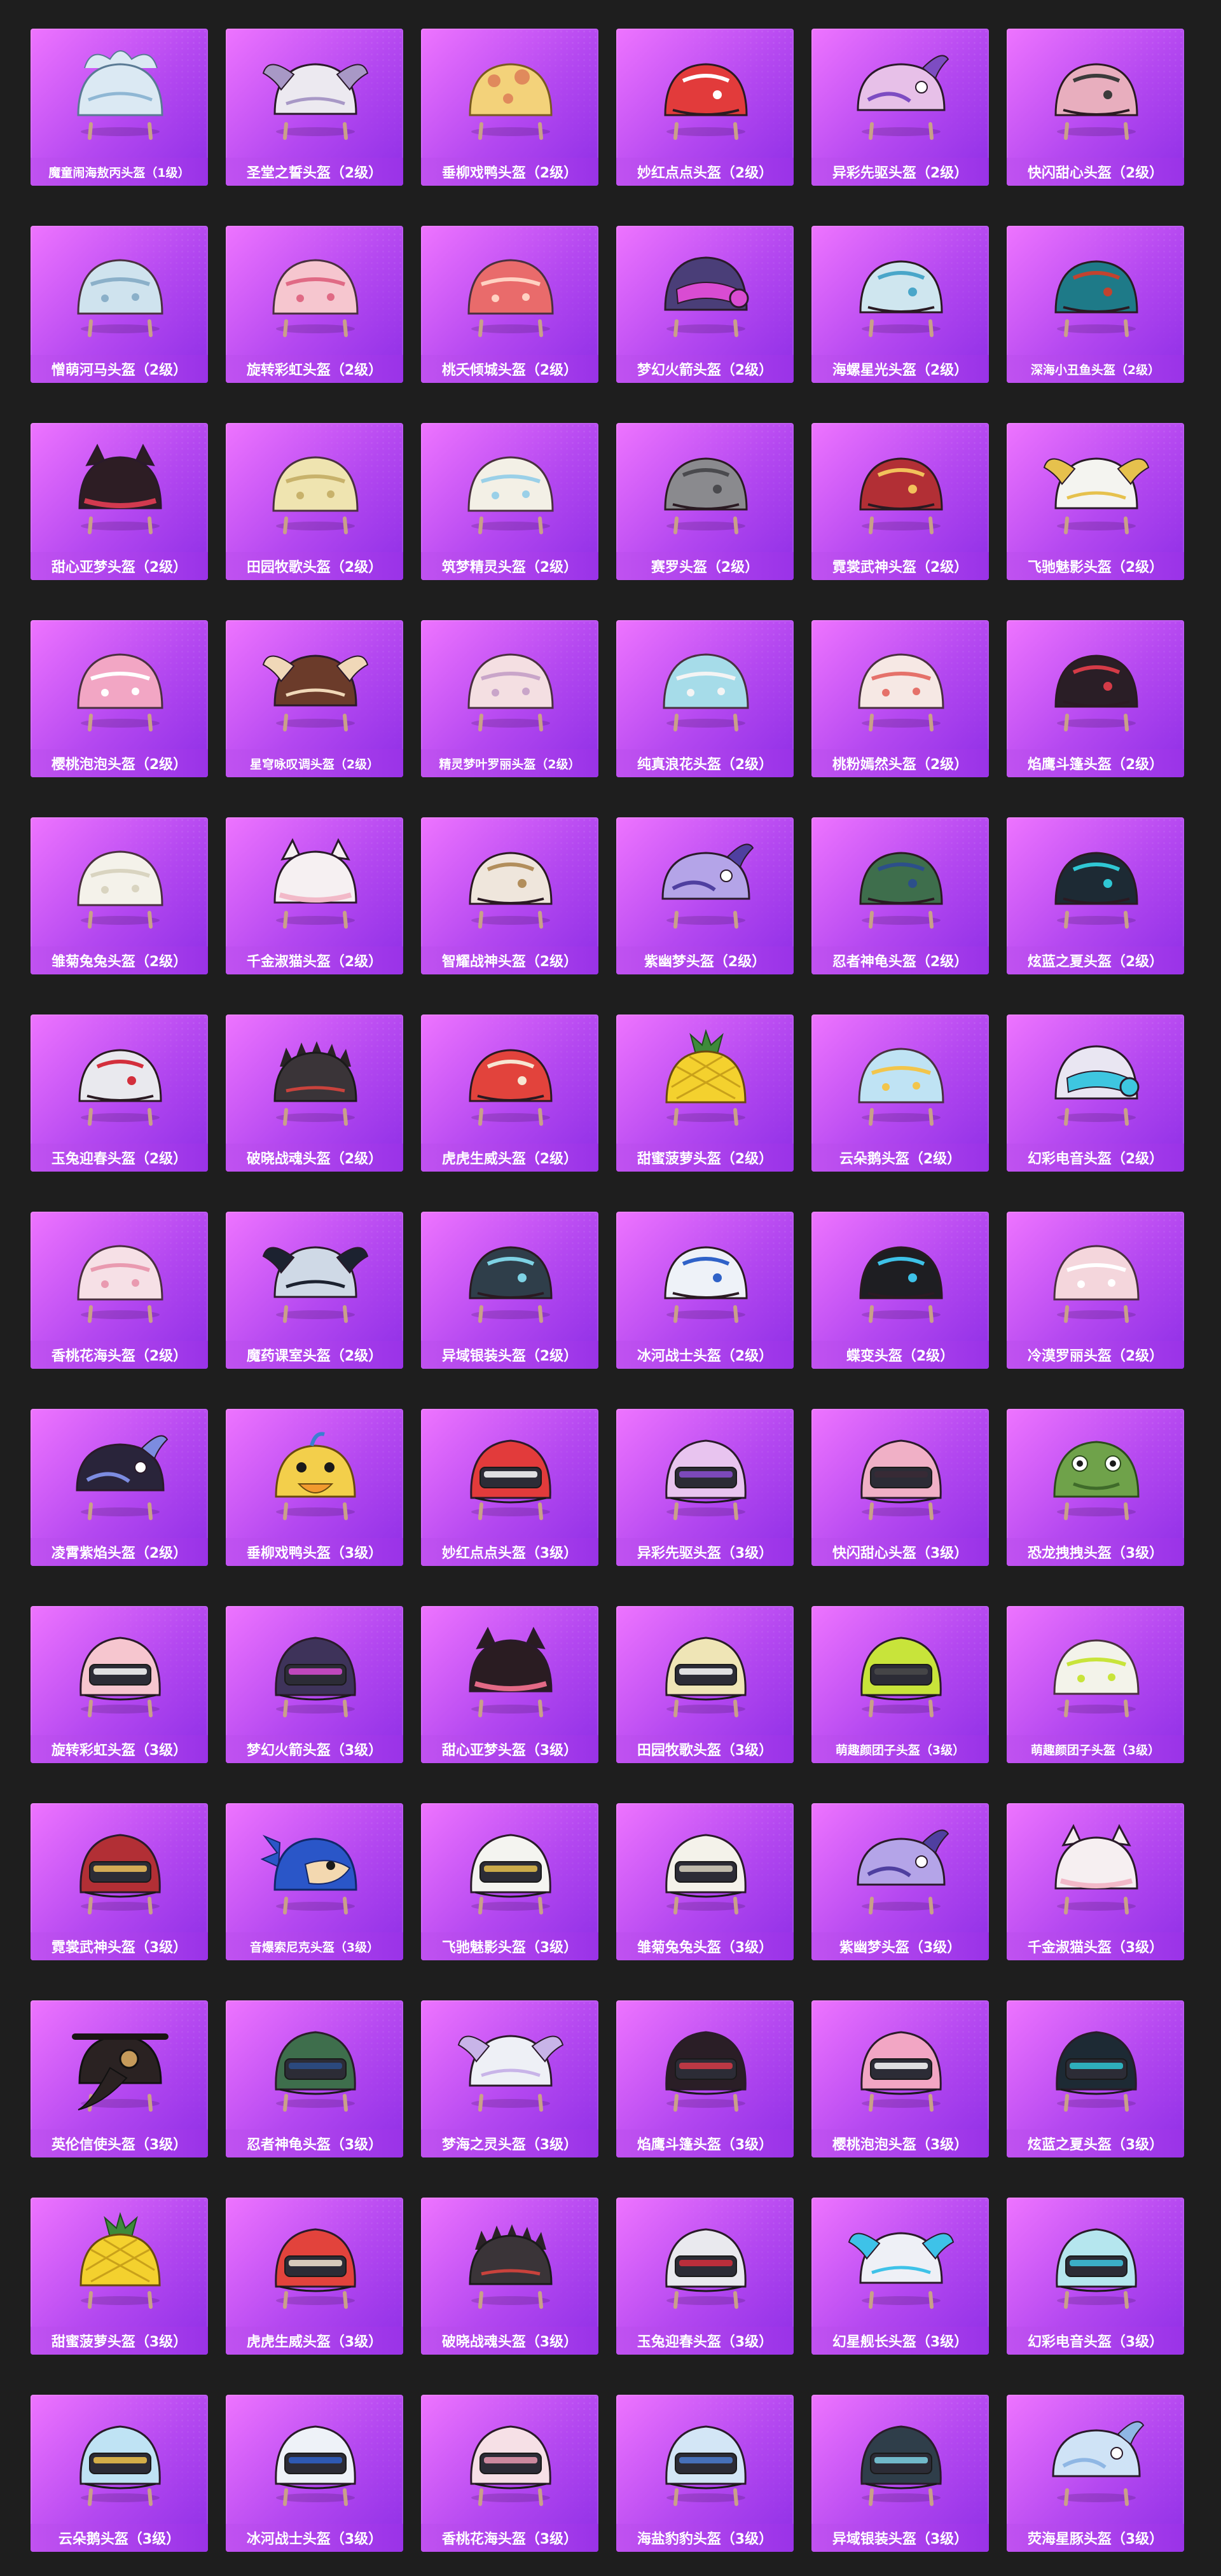  I want to click on helmet-card: 香桃花海头盔（2级）, so click(119, 1290).